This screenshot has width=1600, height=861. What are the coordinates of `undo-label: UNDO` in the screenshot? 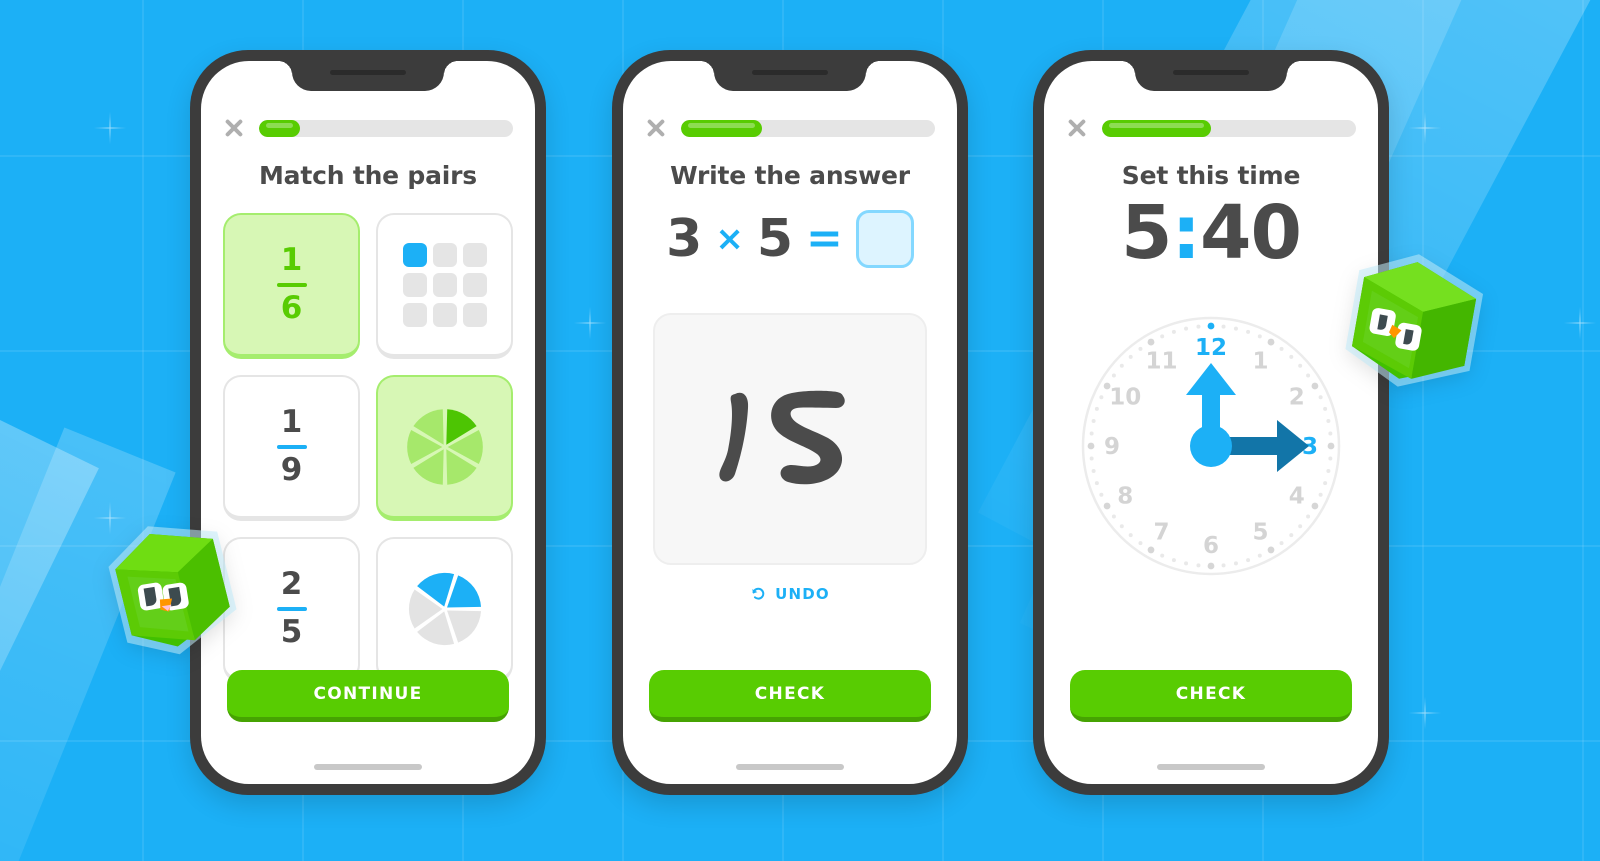 It's located at (802, 594).